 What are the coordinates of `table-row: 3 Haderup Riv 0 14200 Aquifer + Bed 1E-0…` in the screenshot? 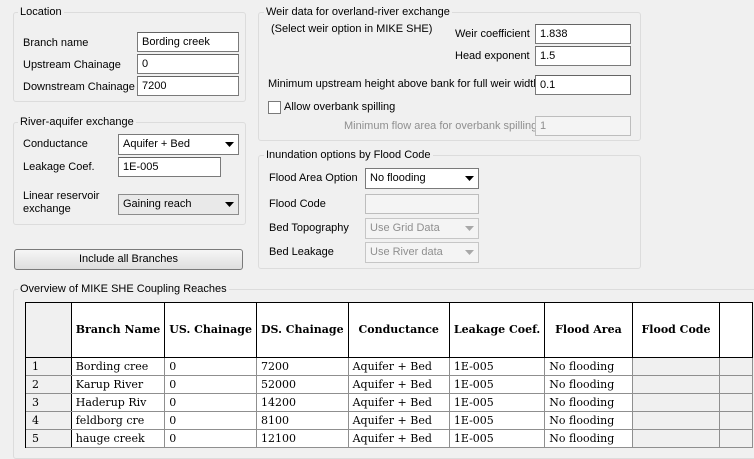 It's located at (389, 402).